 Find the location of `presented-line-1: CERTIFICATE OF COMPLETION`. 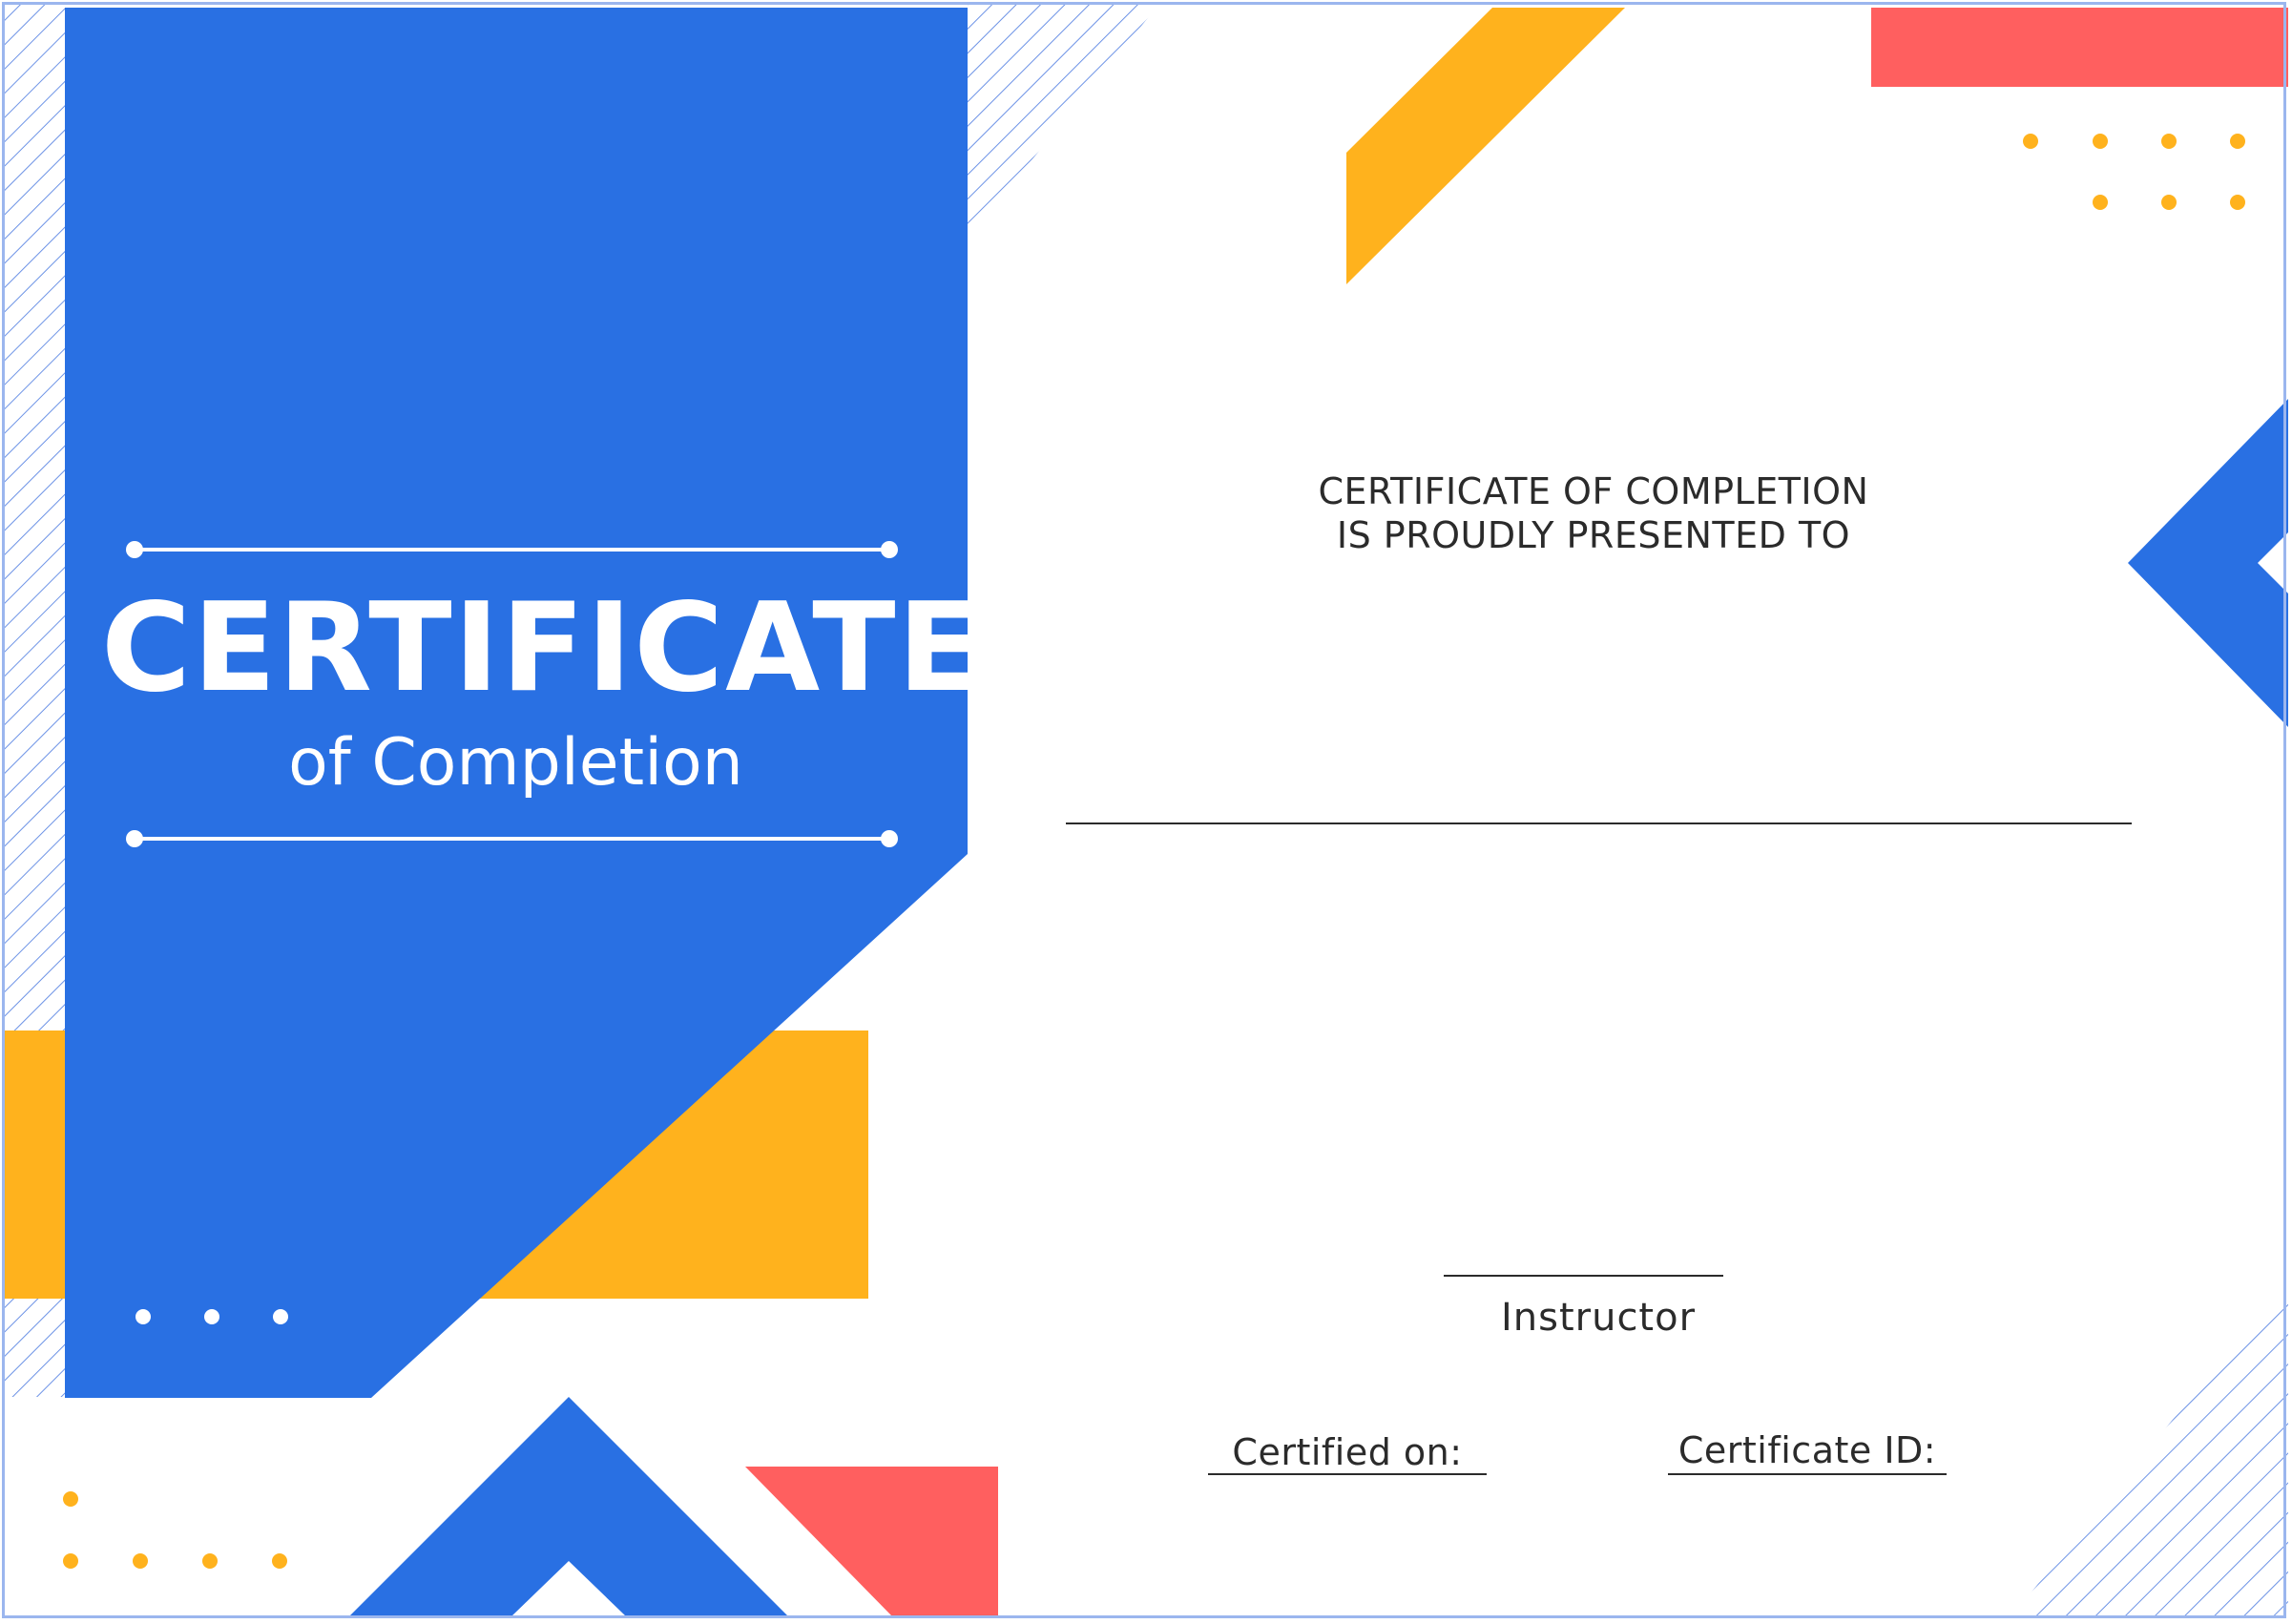

presented-line-1: CERTIFICATE OF COMPLETION is located at coordinates (1594, 491).